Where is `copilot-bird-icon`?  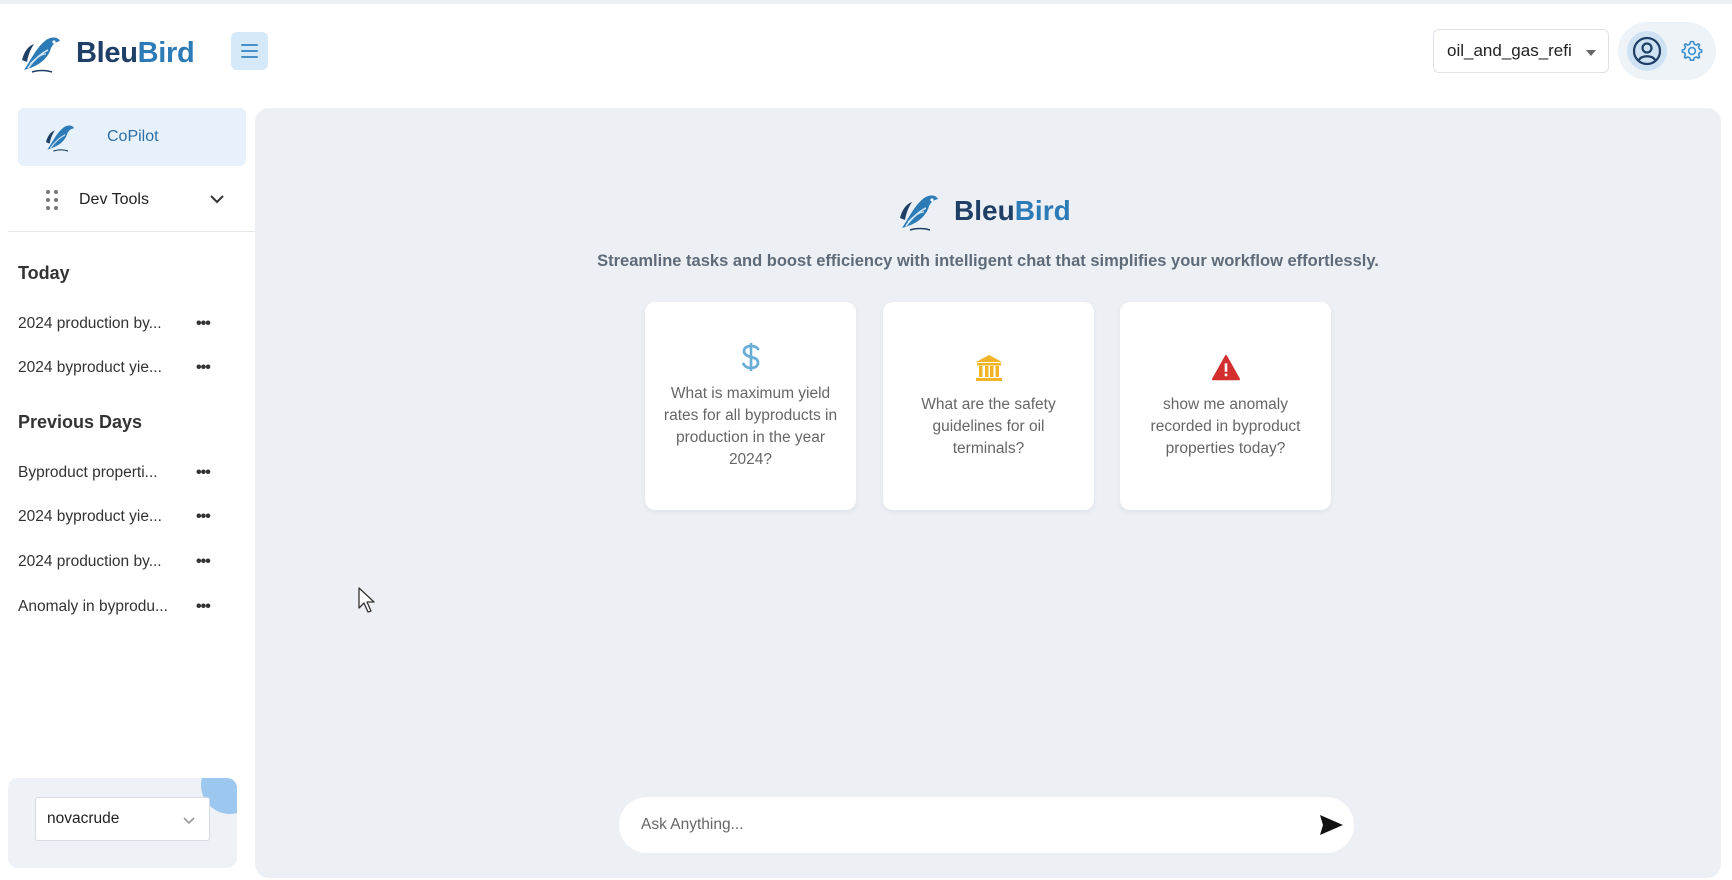
copilot-bird-icon is located at coordinates (60, 138).